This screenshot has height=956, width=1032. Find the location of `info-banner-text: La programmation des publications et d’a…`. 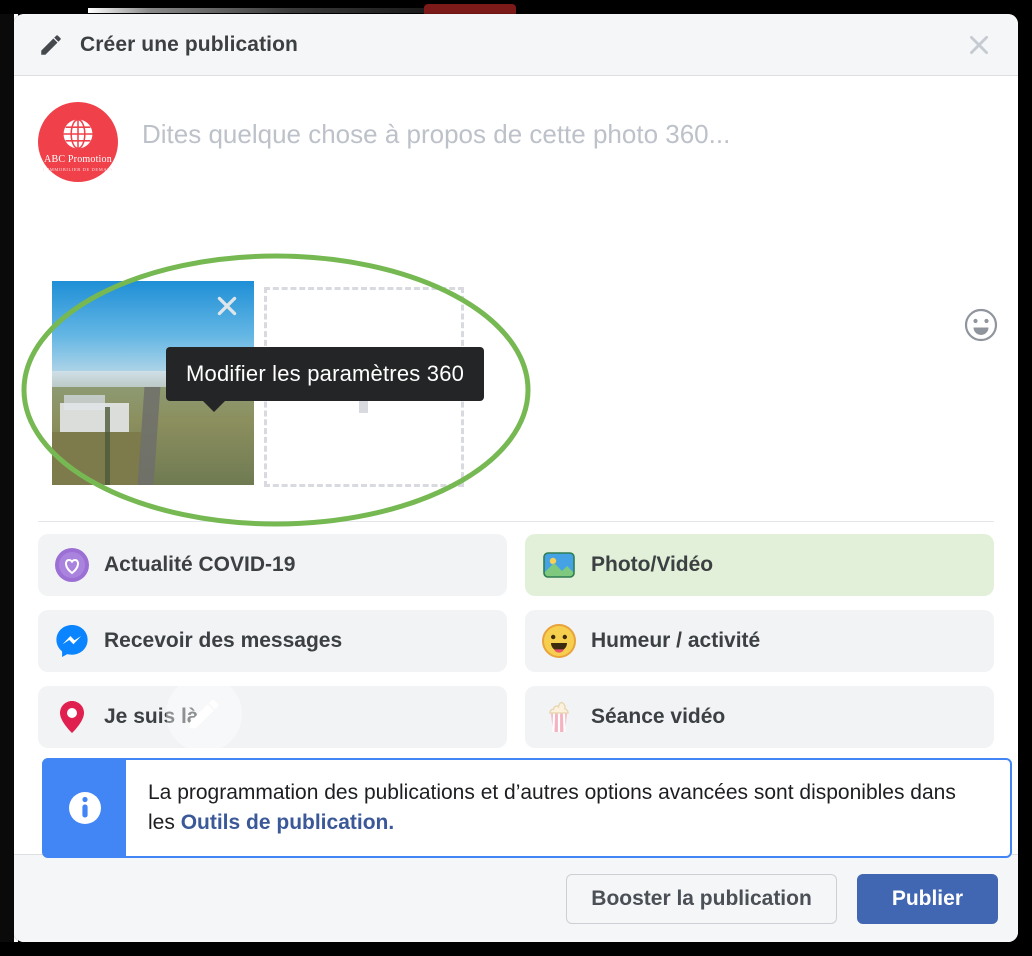

info-banner-text: La programmation des publications et d’a… is located at coordinates (568, 808).